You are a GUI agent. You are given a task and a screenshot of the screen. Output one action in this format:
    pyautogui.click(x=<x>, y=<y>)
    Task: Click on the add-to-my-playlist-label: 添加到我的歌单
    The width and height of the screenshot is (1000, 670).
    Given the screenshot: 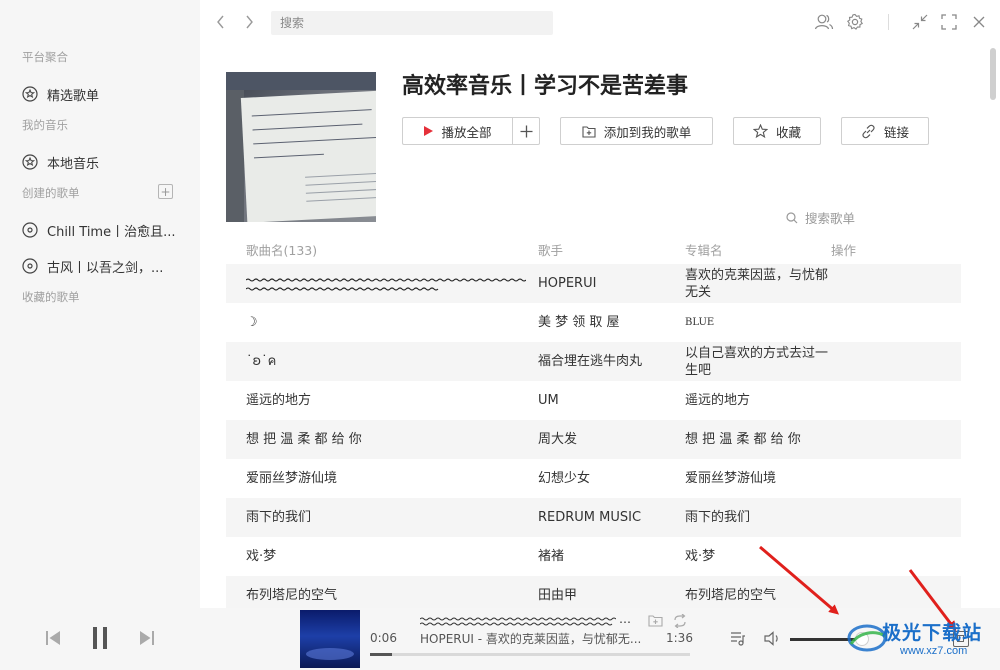 What is the action you would take?
    pyautogui.click(x=647, y=132)
    